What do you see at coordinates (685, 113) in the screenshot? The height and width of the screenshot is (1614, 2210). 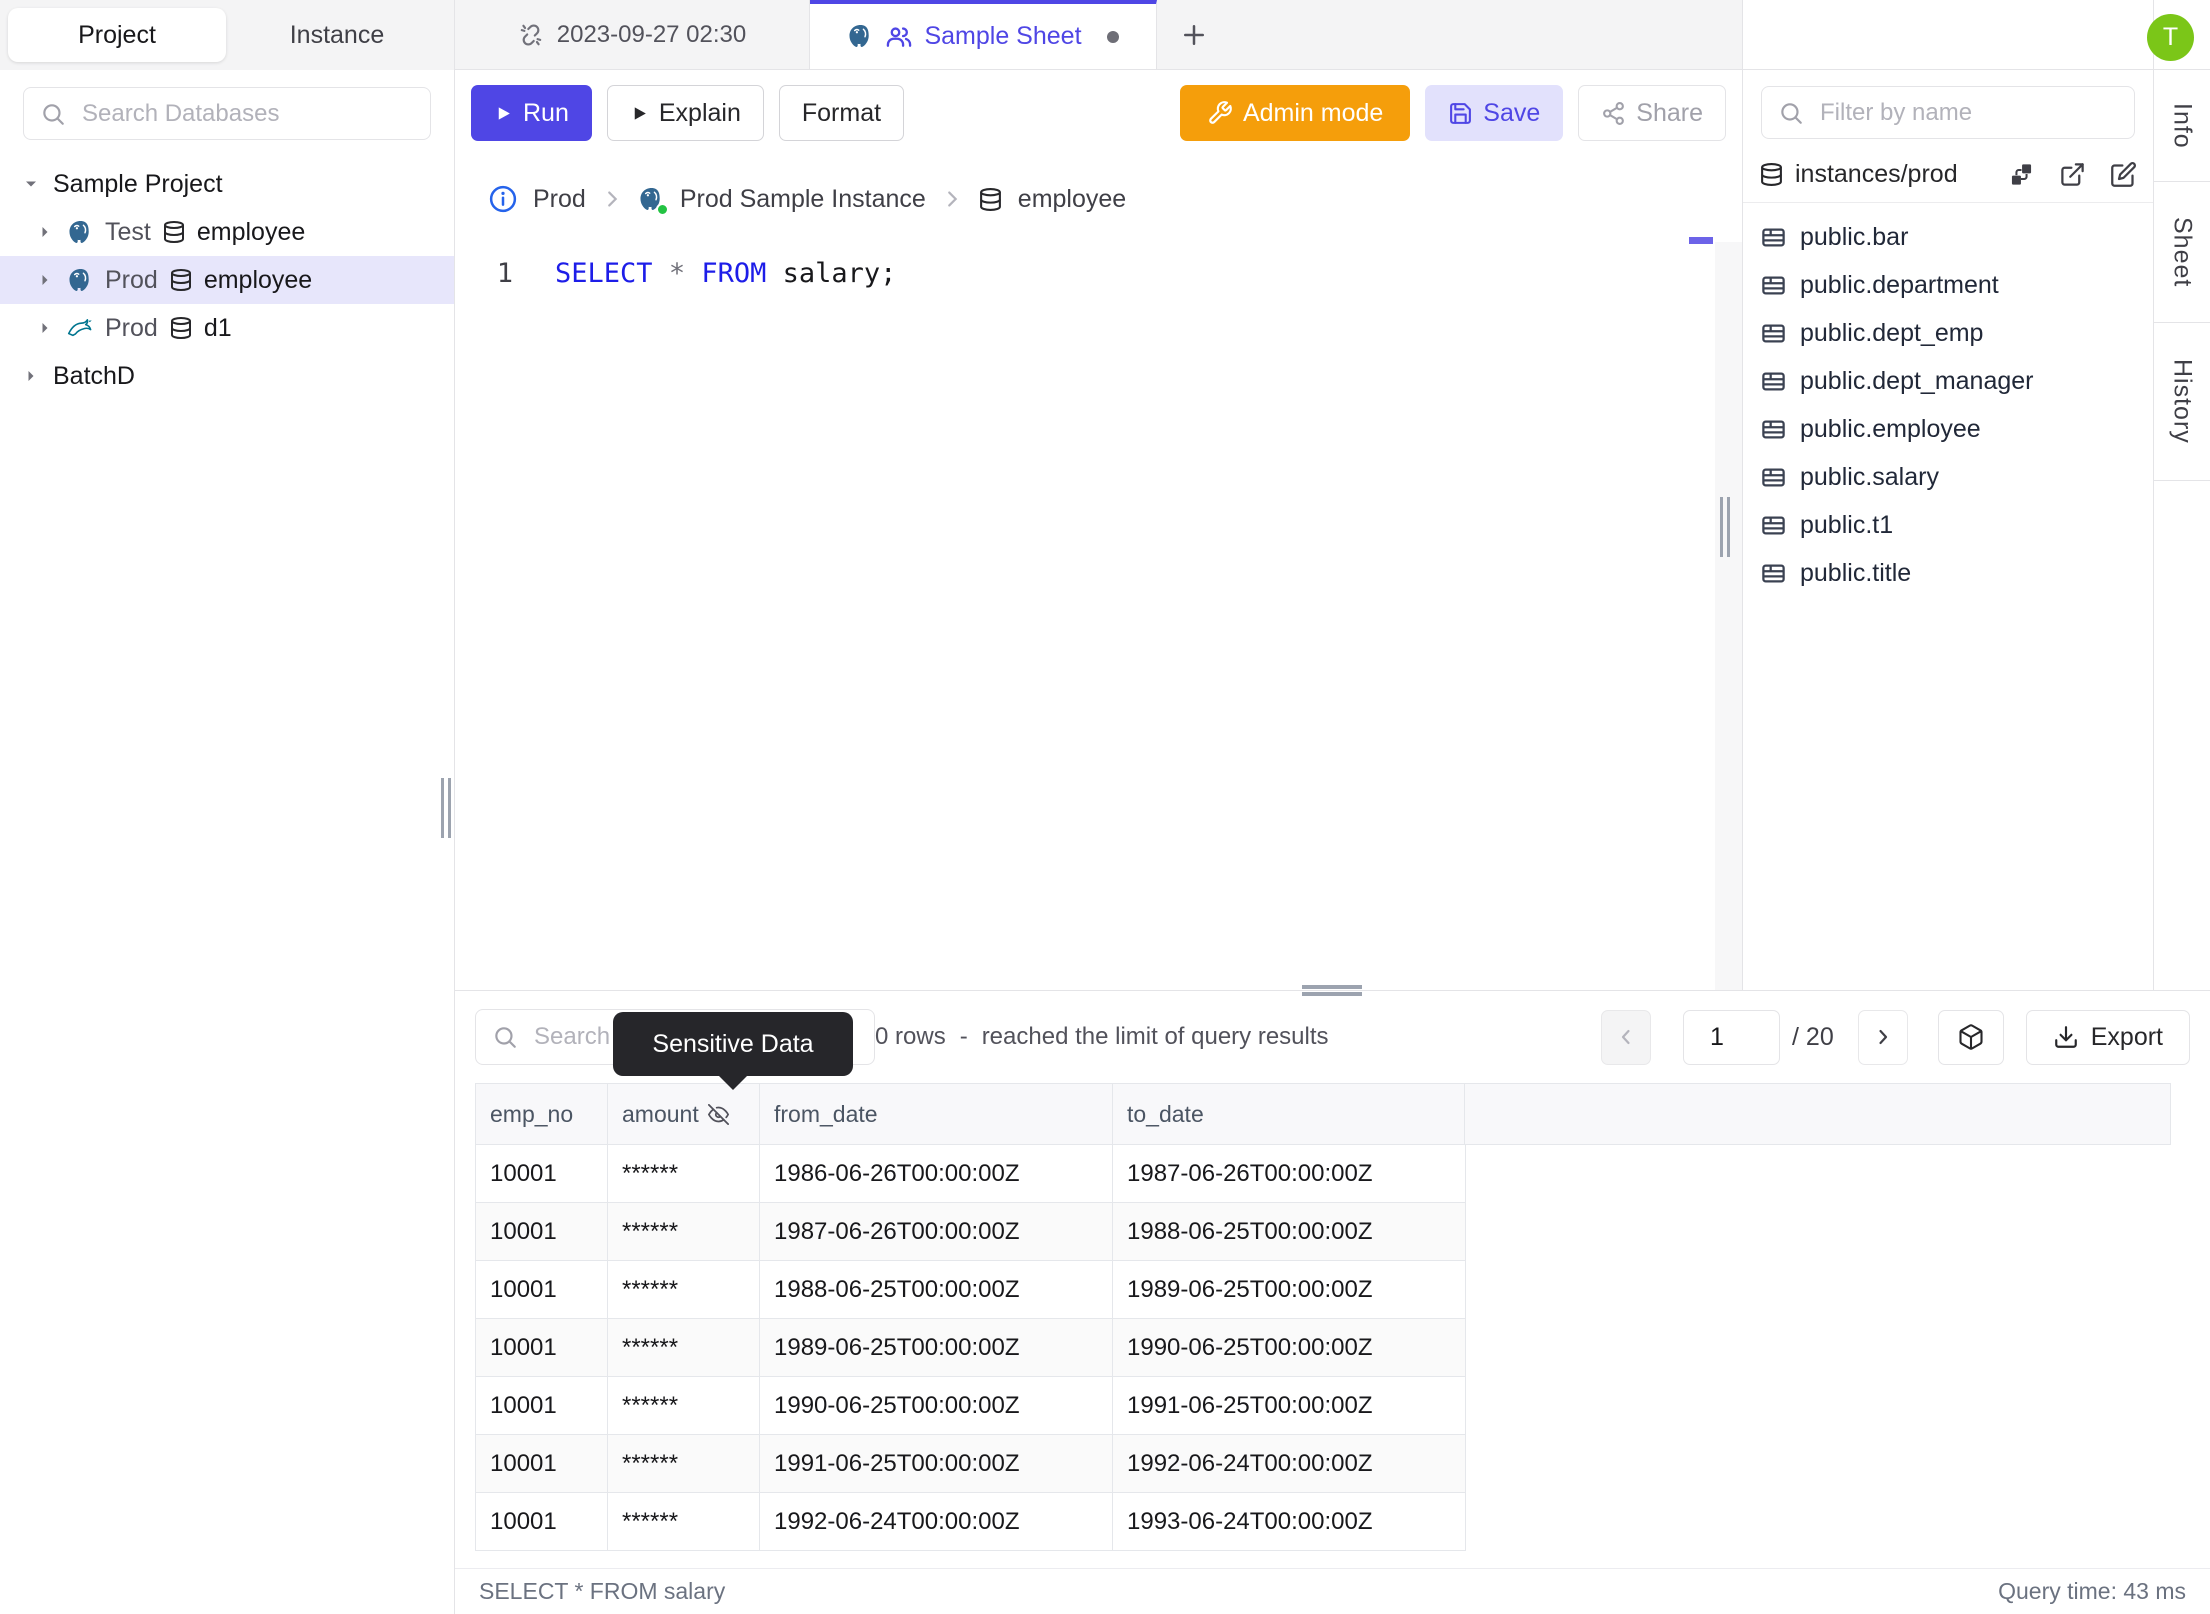 I see `explain-button: Explain` at bounding box center [685, 113].